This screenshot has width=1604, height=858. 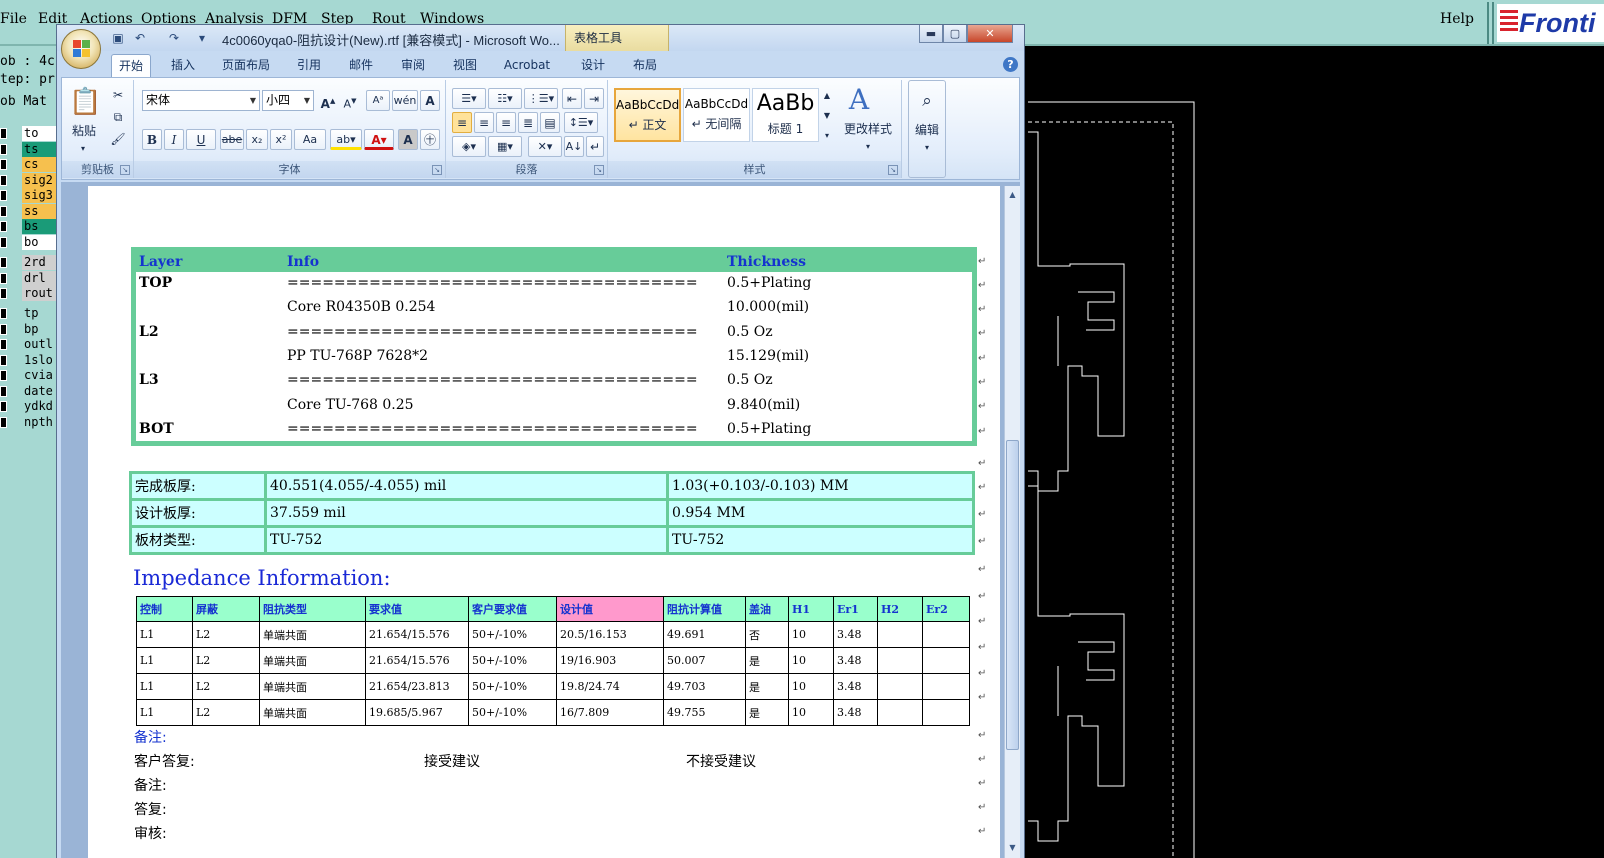 What do you see at coordinates (361, 65) in the screenshot?
I see `tab-mailings: 邮件` at bounding box center [361, 65].